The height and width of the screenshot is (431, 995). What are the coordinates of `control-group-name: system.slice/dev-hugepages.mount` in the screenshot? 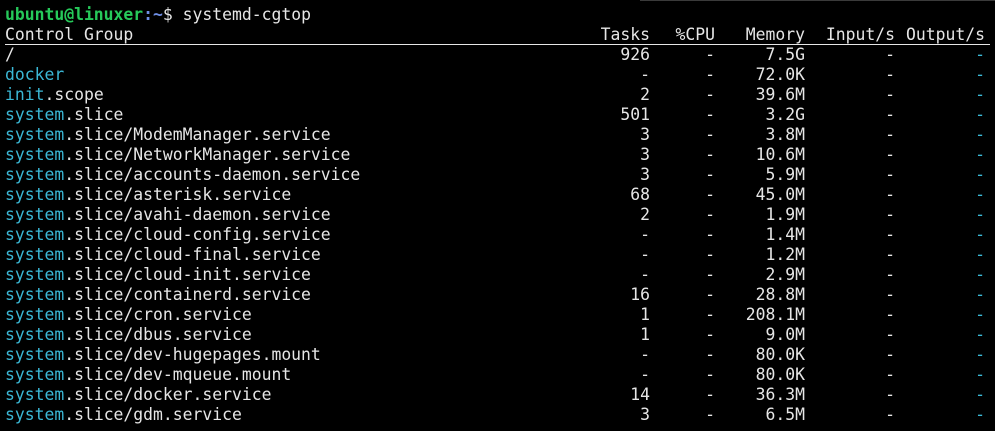 It's located at (163, 355).